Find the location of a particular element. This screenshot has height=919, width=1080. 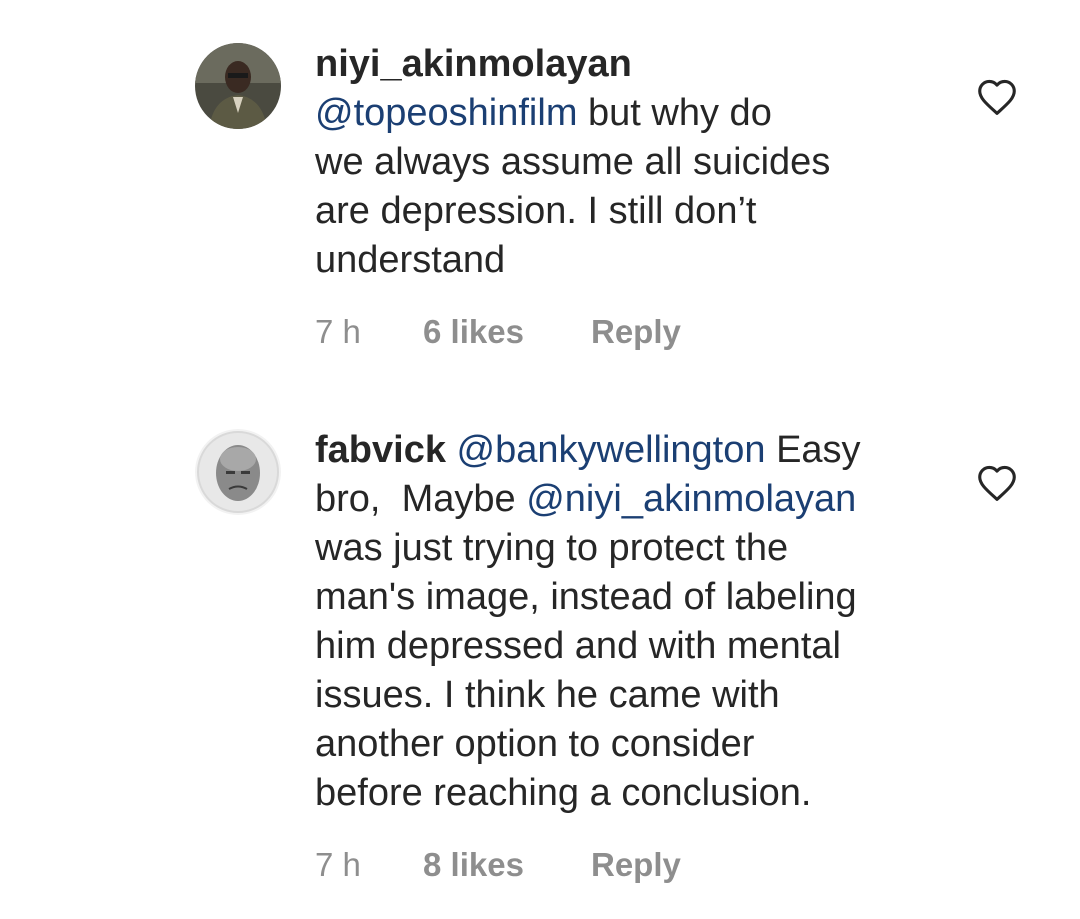

comment-line: him depressed and with mental is located at coordinates (578, 646).